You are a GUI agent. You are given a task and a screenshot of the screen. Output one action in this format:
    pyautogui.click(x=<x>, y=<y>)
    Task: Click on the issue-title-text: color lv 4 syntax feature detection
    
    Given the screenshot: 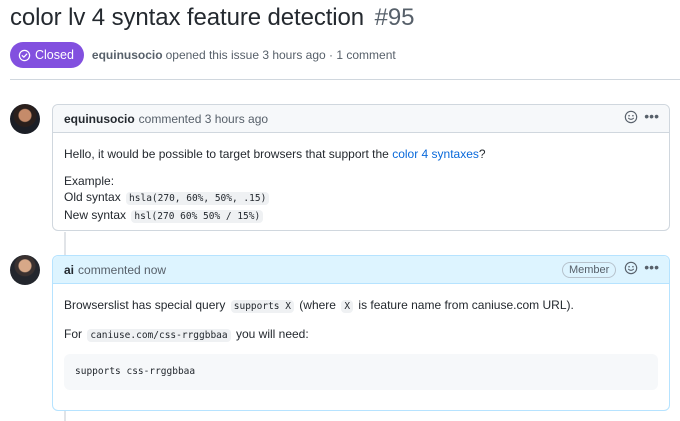 What is the action you would take?
    pyautogui.click(x=187, y=17)
    